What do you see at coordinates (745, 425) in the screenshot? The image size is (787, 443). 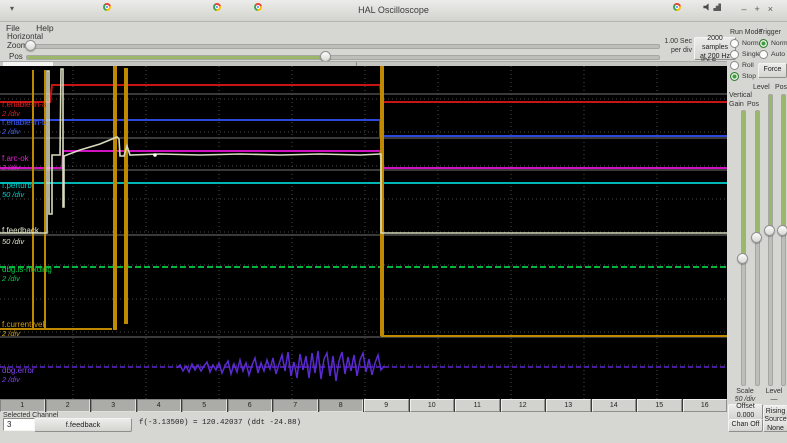 I see `chan-off-button: Chan Off` at bounding box center [745, 425].